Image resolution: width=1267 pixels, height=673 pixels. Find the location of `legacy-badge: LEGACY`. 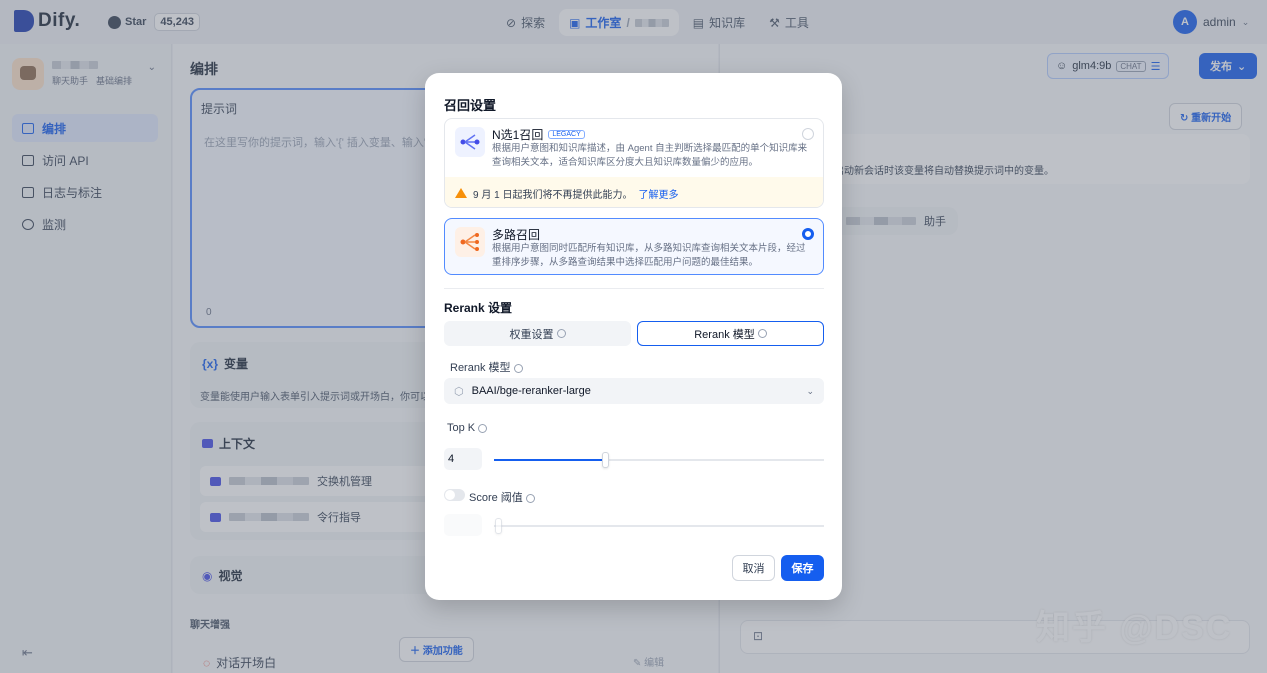

legacy-badge: LEGACY is located at coordinates (566, 134).